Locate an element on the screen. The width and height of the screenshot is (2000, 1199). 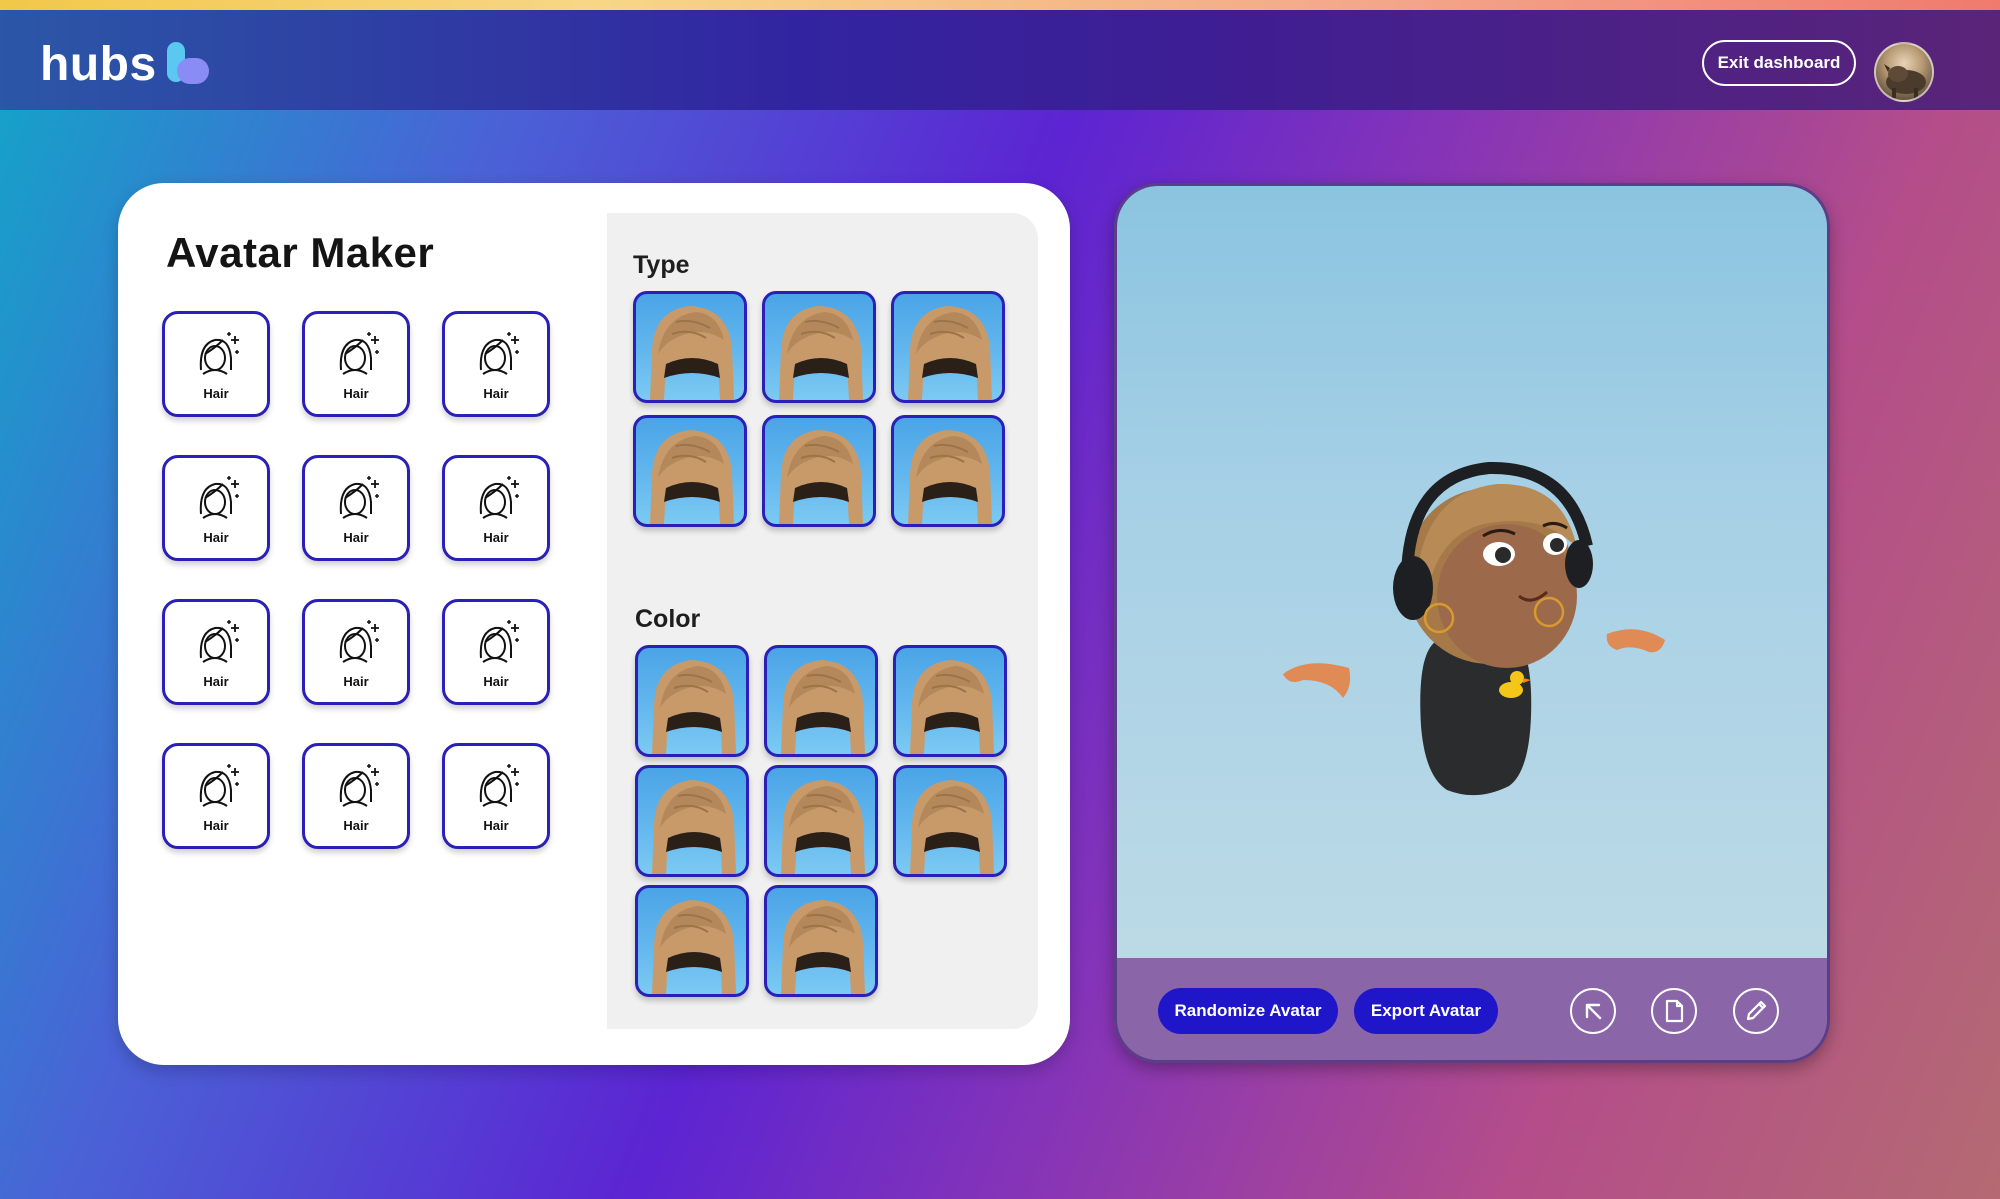
avatar-maker-title: Avatar Maker is located at coordinates (300, 252).